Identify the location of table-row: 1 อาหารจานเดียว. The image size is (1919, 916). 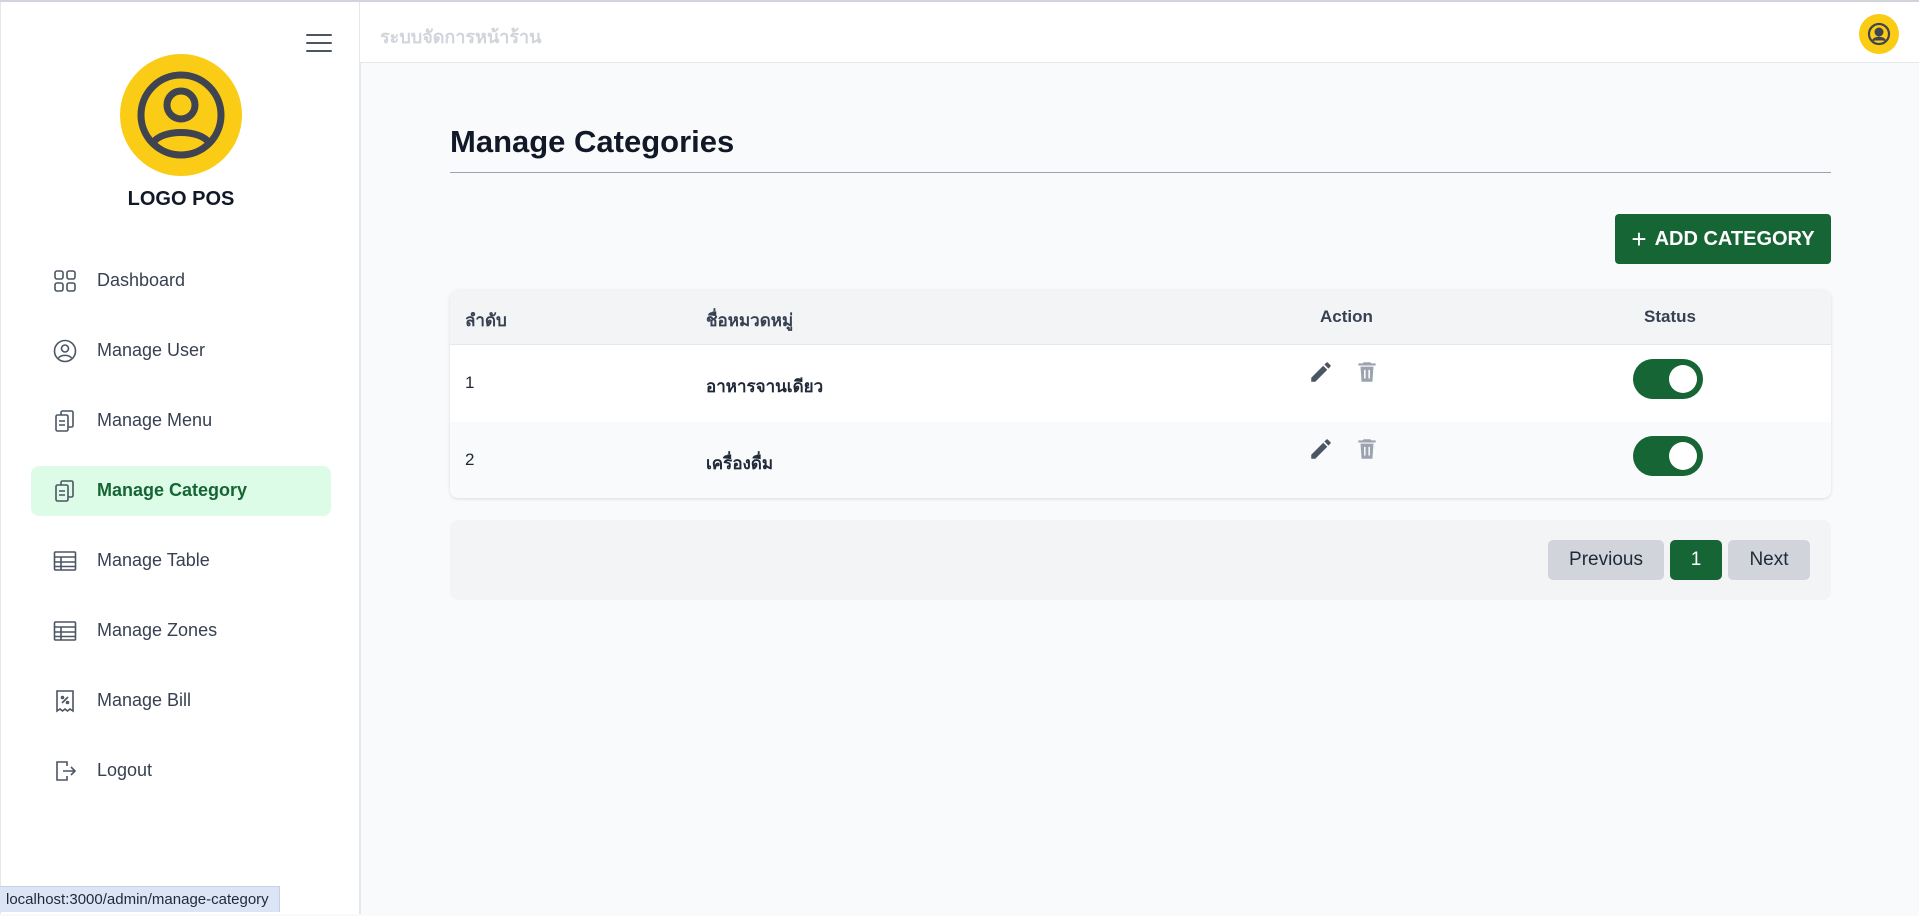
(1140, 383).